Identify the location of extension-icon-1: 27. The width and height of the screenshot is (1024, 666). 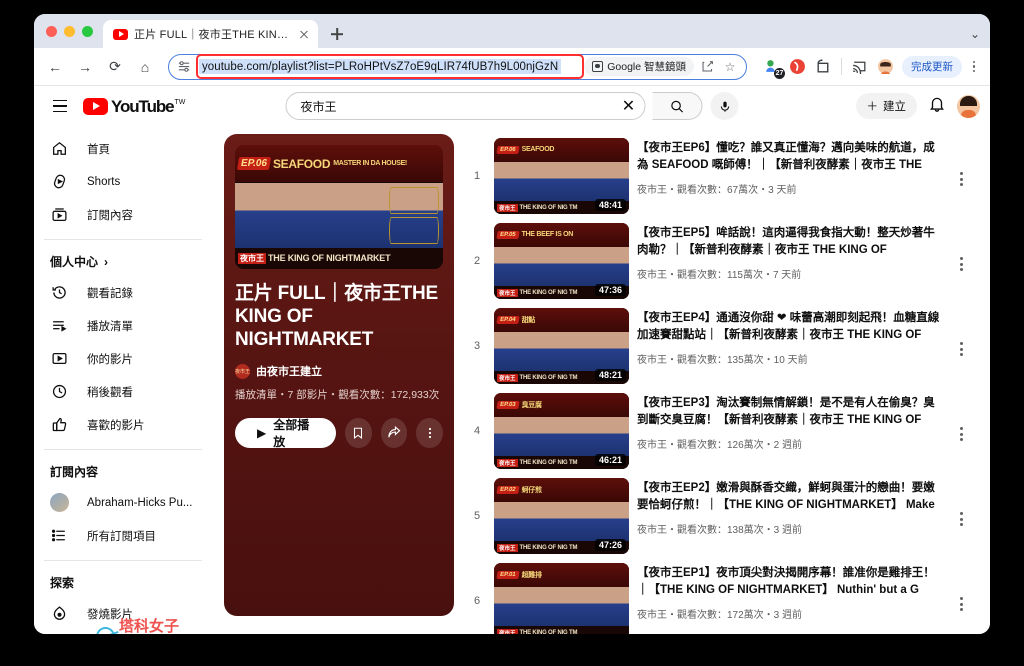
(774, 68).